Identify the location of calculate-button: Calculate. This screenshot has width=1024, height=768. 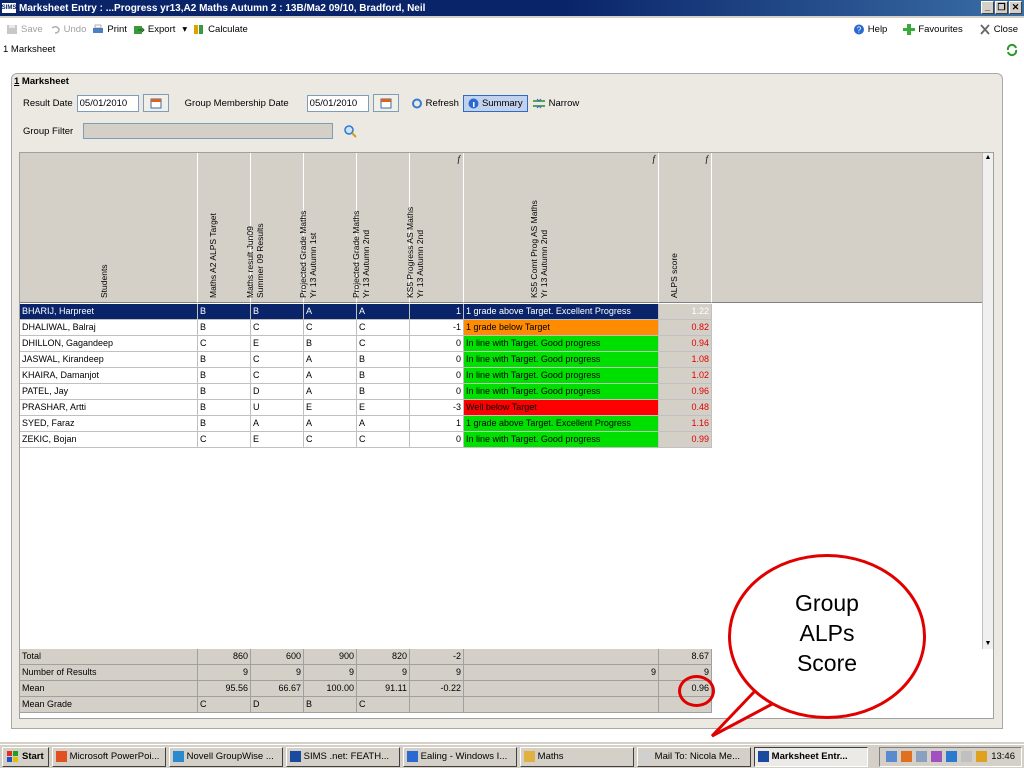
(220, 29).